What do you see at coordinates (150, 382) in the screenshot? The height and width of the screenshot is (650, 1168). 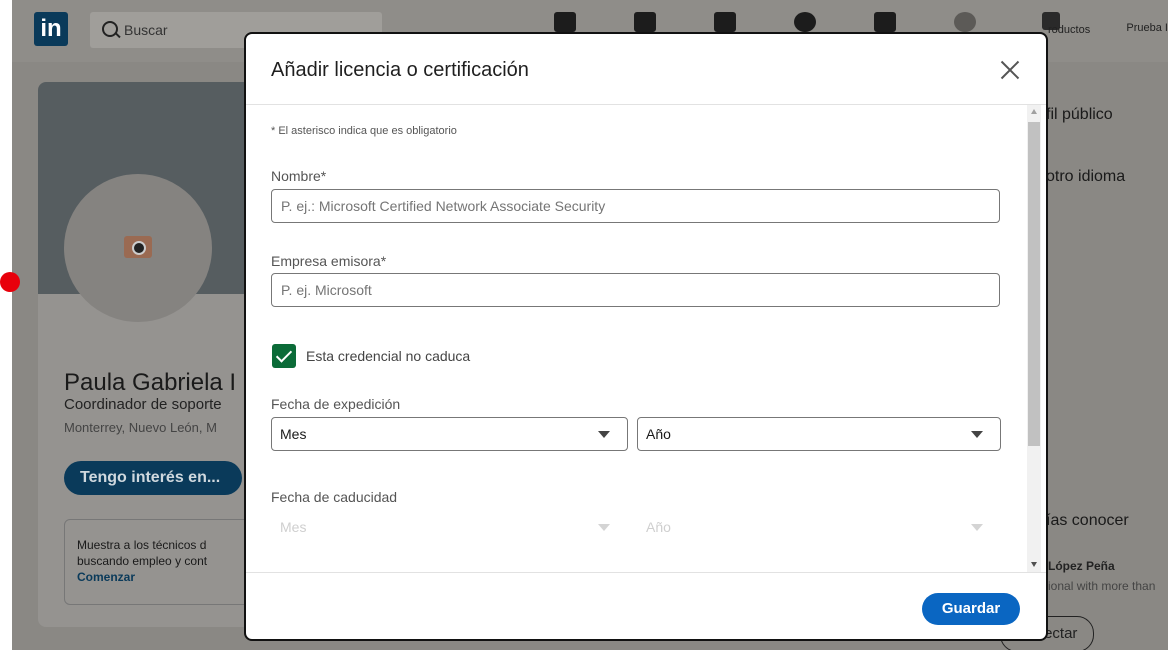 I see `profile-name: Paula Gabriela I` at bounding box center [150, 382].